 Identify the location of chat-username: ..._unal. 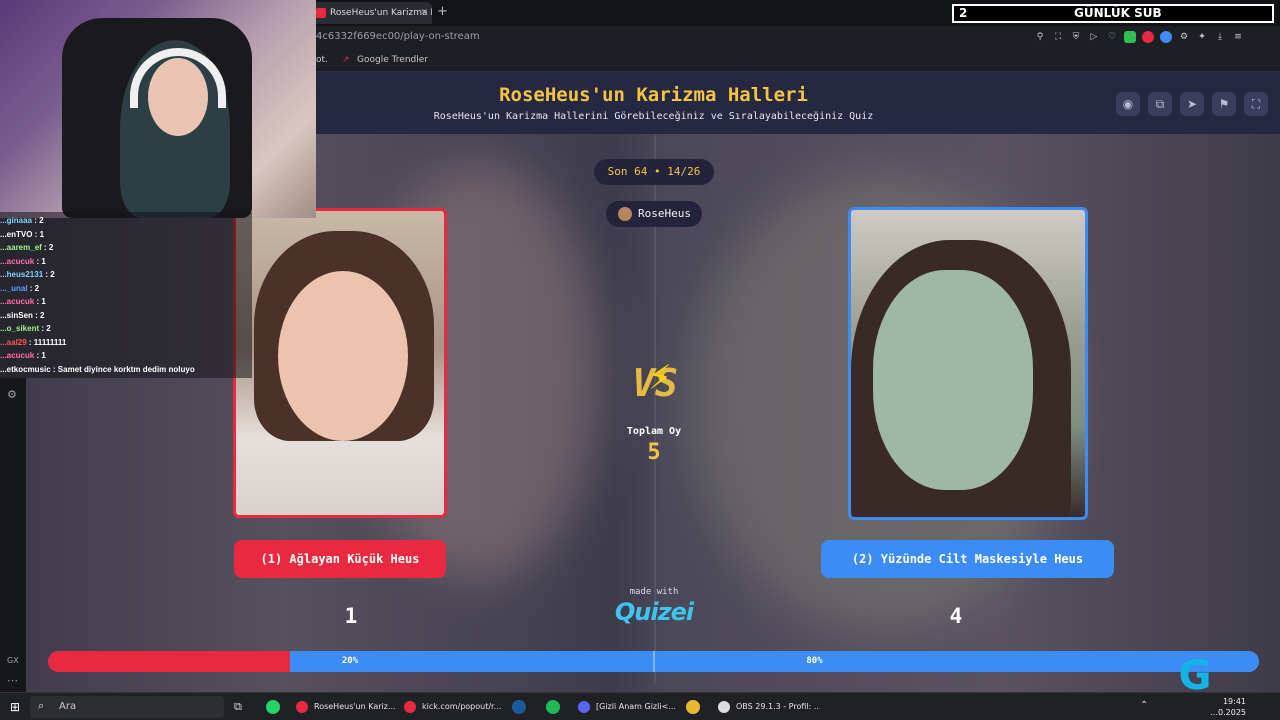
(14, 288).